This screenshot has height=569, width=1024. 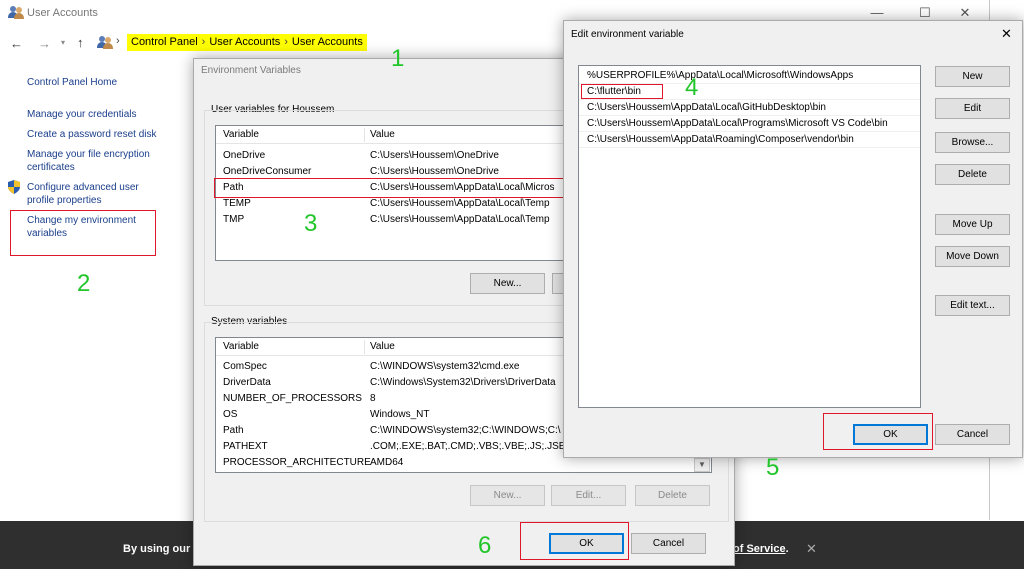 What do you see at coordinates (702, 465) in the screenshot?
I see `scroll-down-icon: ▼` at bounding box center [702, 465].